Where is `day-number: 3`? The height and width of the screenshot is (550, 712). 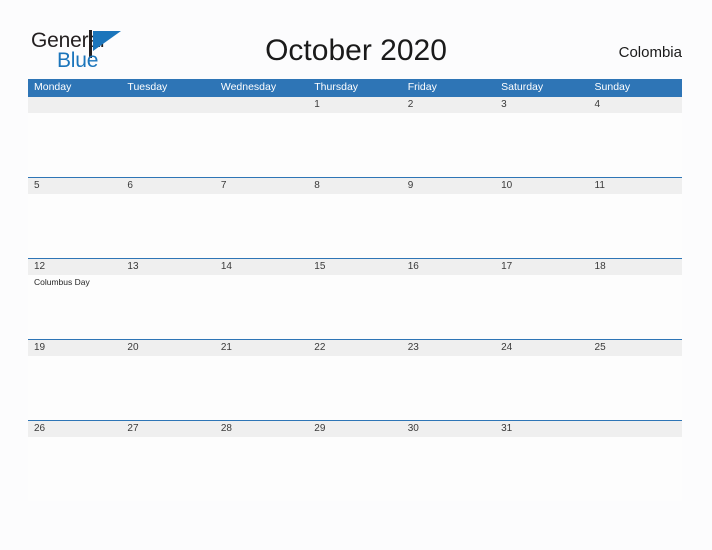 day-number: 3 is located at coordinates (541, 105).